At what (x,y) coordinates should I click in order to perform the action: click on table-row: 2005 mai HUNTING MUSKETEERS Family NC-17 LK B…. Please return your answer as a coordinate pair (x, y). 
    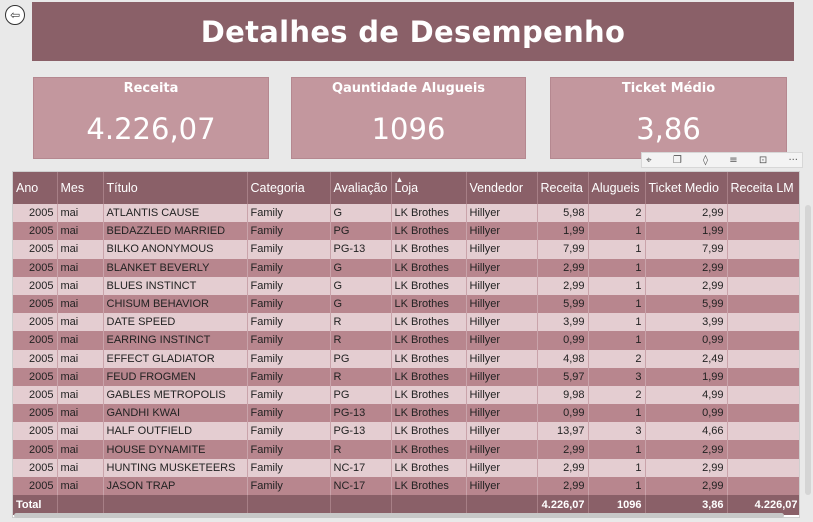
    Looking at the image, I should click on (406, 467).